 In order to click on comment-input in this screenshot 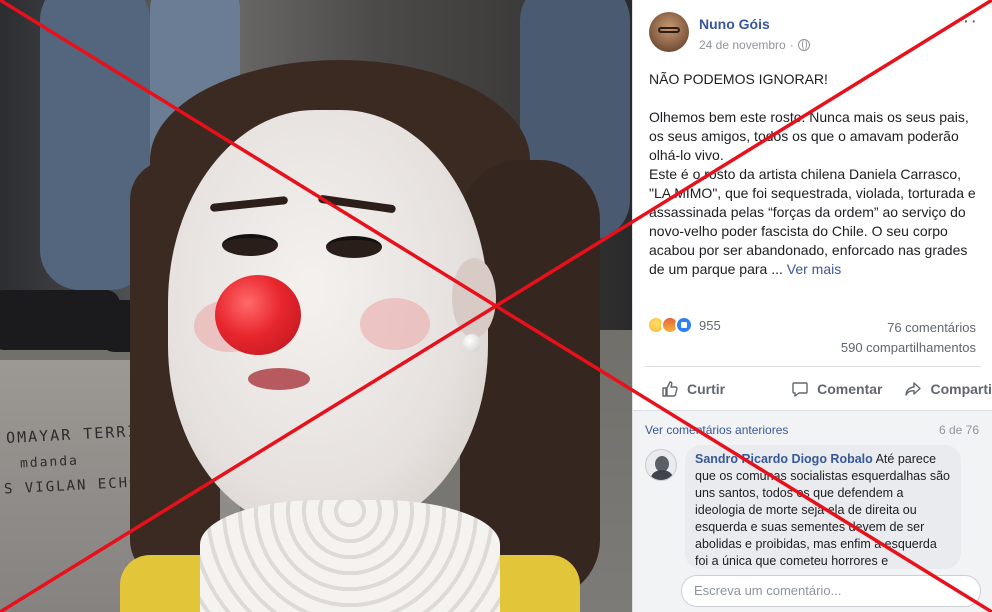, I will do `click(769, 590)`.